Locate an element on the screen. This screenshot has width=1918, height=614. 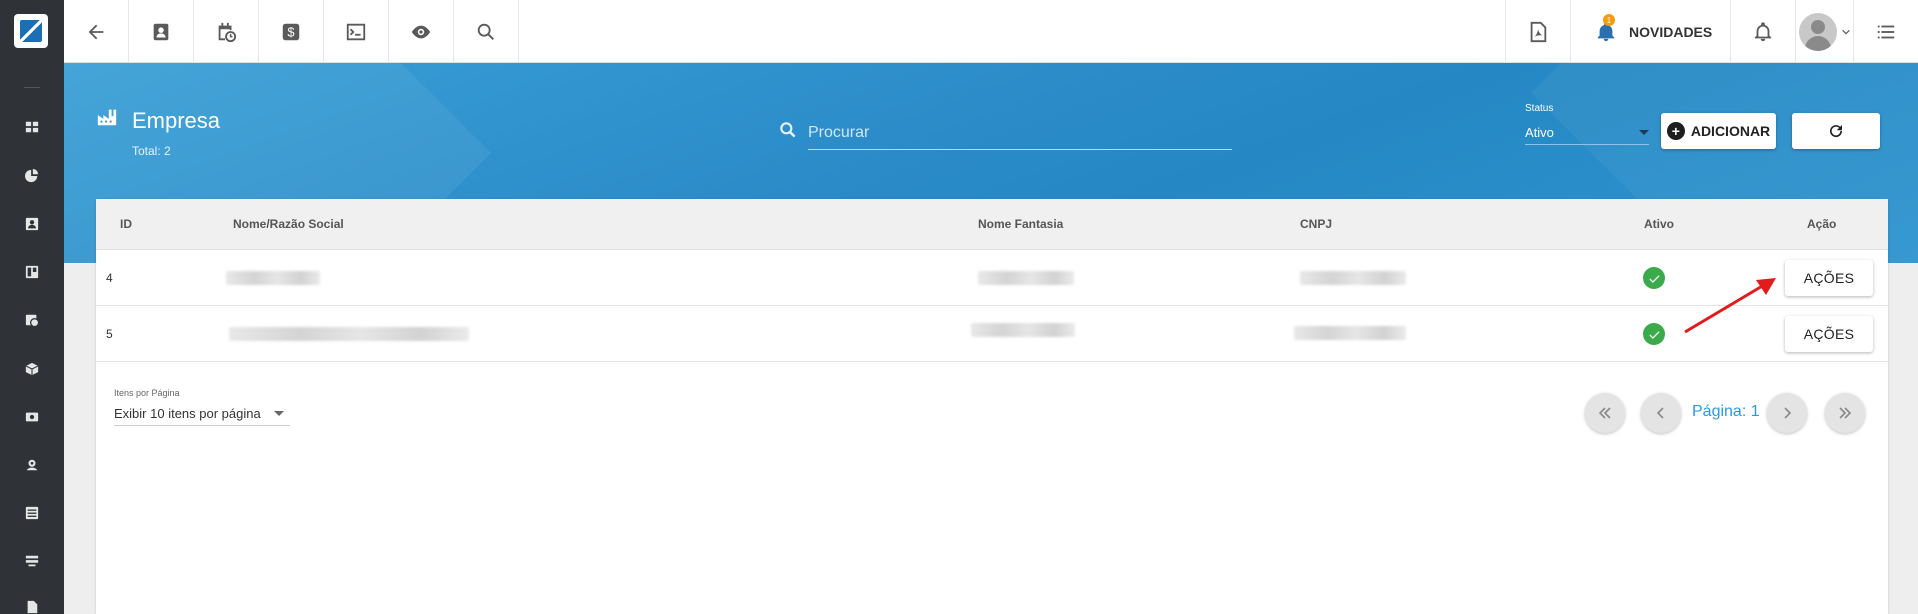
sidebar-item-finance is located at coordinates (32, 417).